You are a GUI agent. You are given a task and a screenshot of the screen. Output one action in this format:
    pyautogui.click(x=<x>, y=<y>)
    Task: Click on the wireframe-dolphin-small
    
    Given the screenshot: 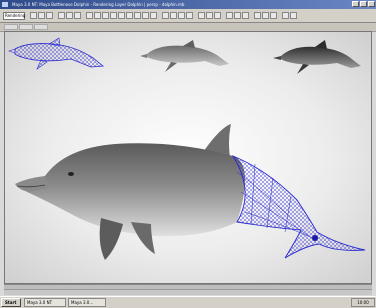 What is the action you would take?
    pyautogui.click(x=56, y=53)
    